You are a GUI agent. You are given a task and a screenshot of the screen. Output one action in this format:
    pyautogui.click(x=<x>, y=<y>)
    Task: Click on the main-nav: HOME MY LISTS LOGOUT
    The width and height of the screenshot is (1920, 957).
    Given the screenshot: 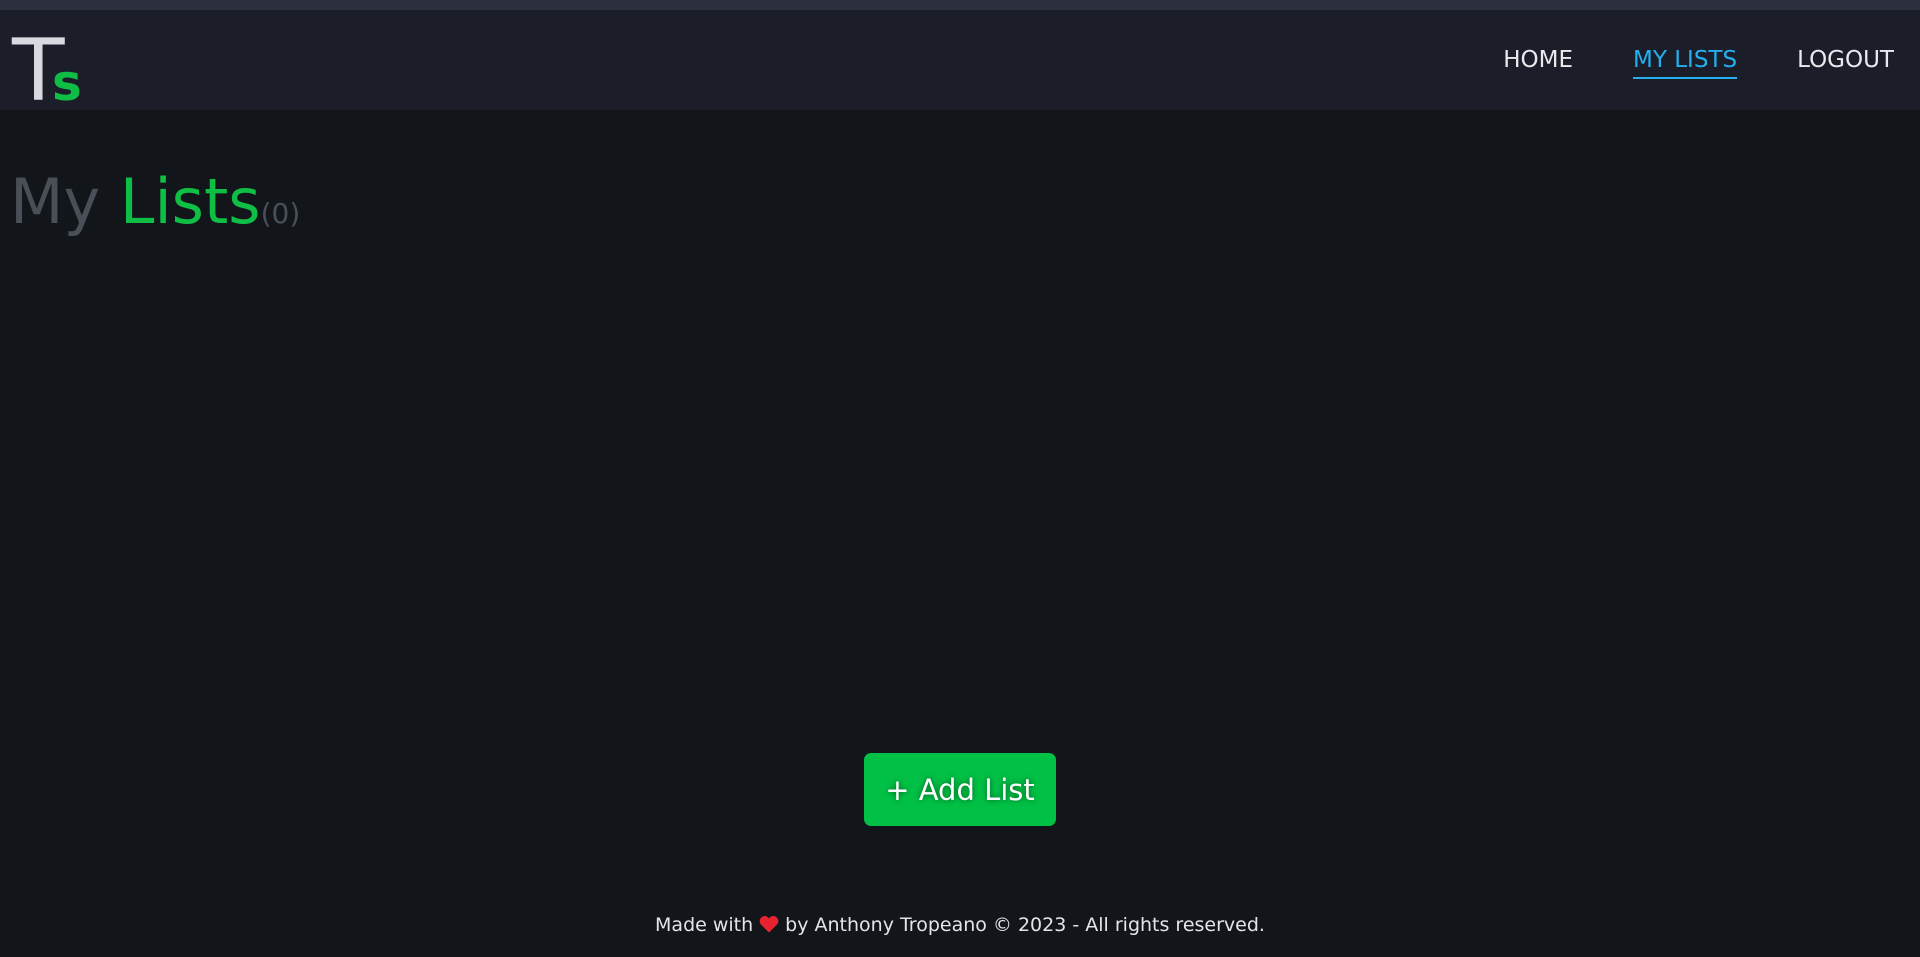 What is the action you would take?
    pyautogui.click(x=1668, y=62)
    